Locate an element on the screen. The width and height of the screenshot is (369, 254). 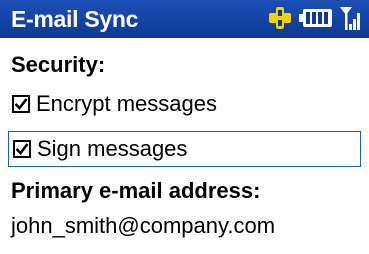
sign-messages-label: Sign messages is located at coordinates (112, 148).